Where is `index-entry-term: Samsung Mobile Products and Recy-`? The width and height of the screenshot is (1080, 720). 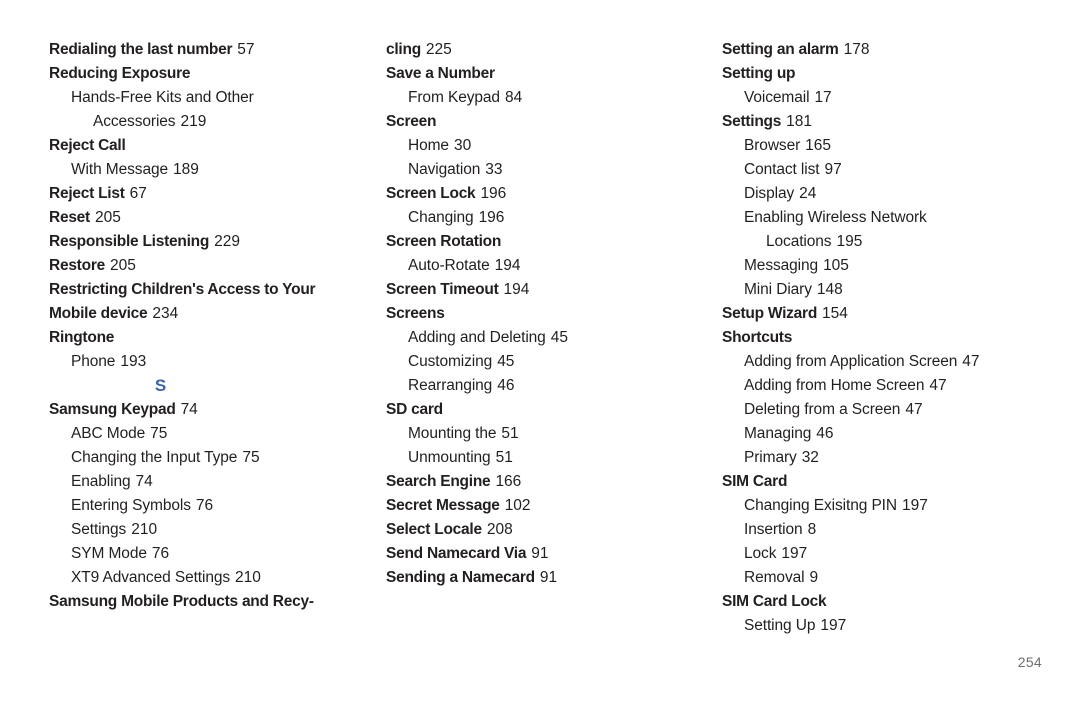
index-entry-term: Samsung Mobile Products and Recy- is located at coordinates (189, 602).